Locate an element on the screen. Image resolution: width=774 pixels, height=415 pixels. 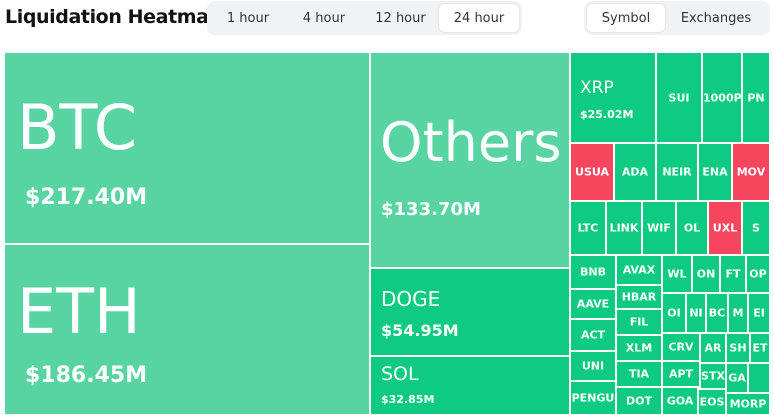
tile-symbol: NEIR is located at coordinates (677, 172).